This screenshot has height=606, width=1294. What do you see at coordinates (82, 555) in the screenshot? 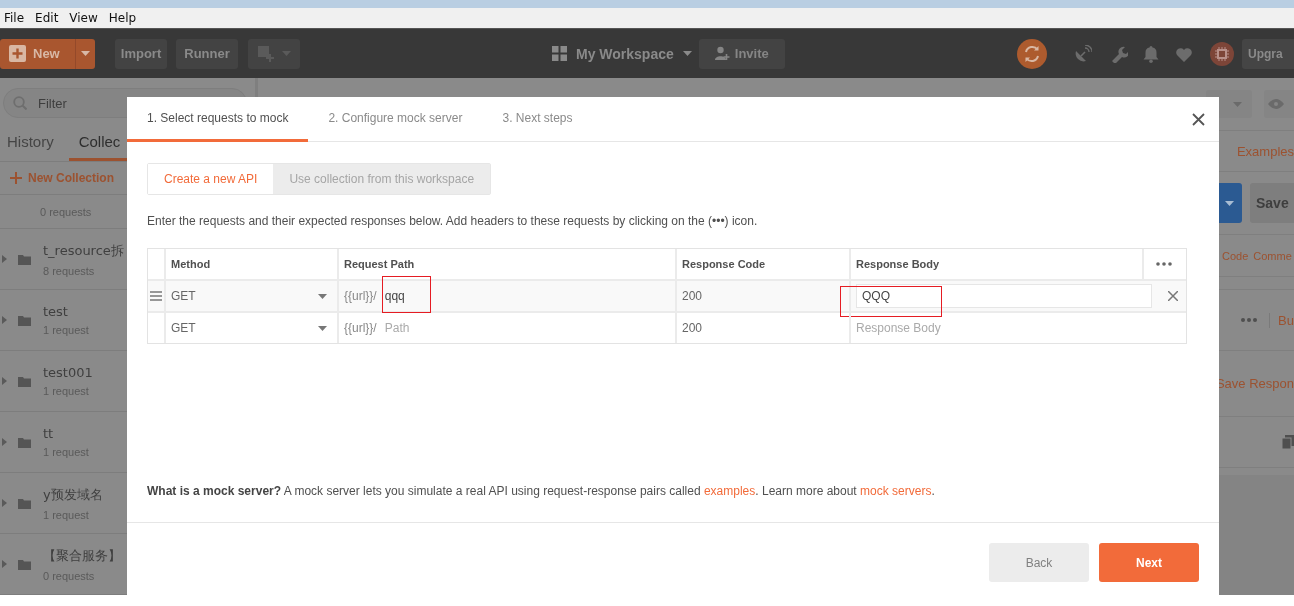
I see `collection-name: 【聚合服务】` at bounding box center [82, 555].